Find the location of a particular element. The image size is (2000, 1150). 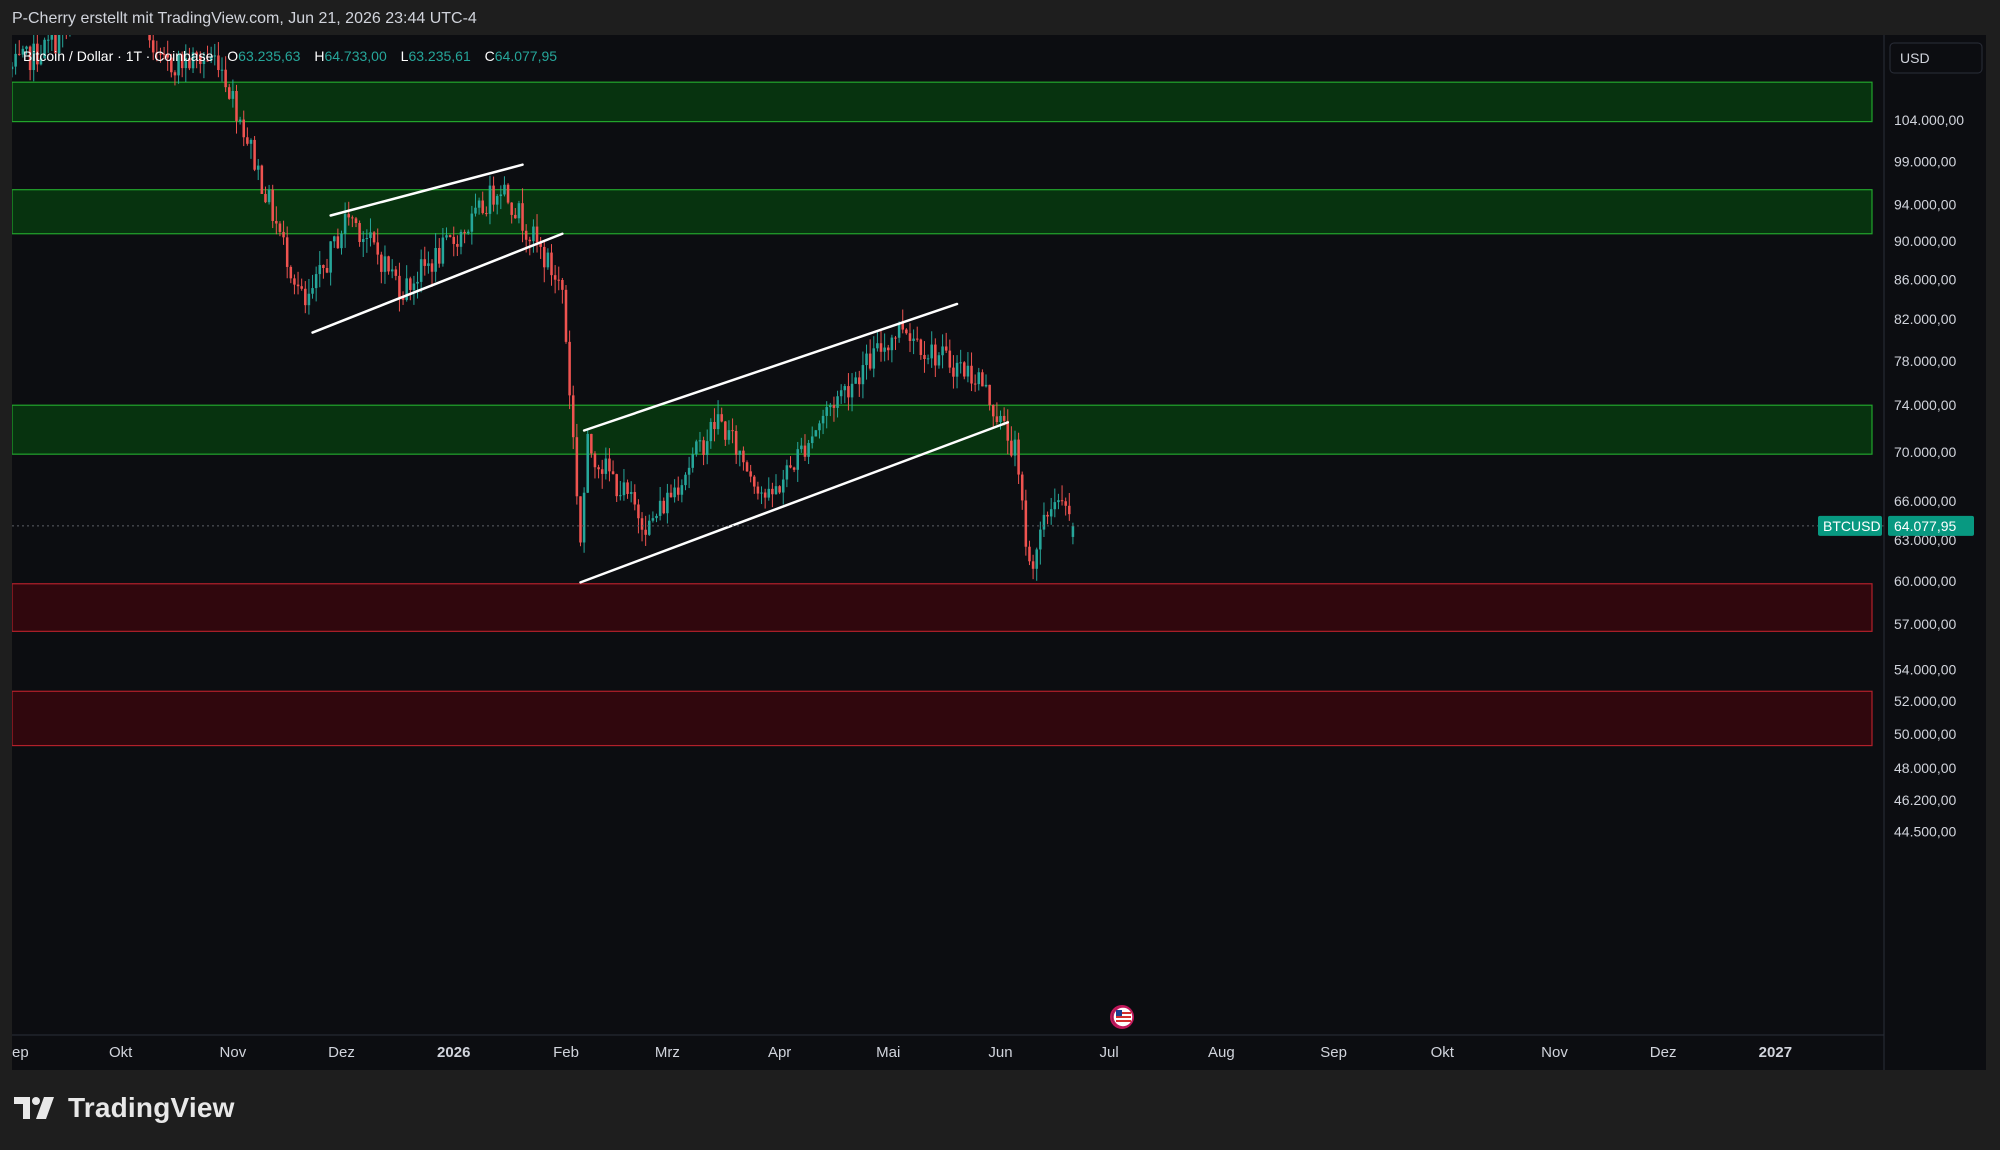

x-tick-label: Jul is located at coordinates (1109, 1052).